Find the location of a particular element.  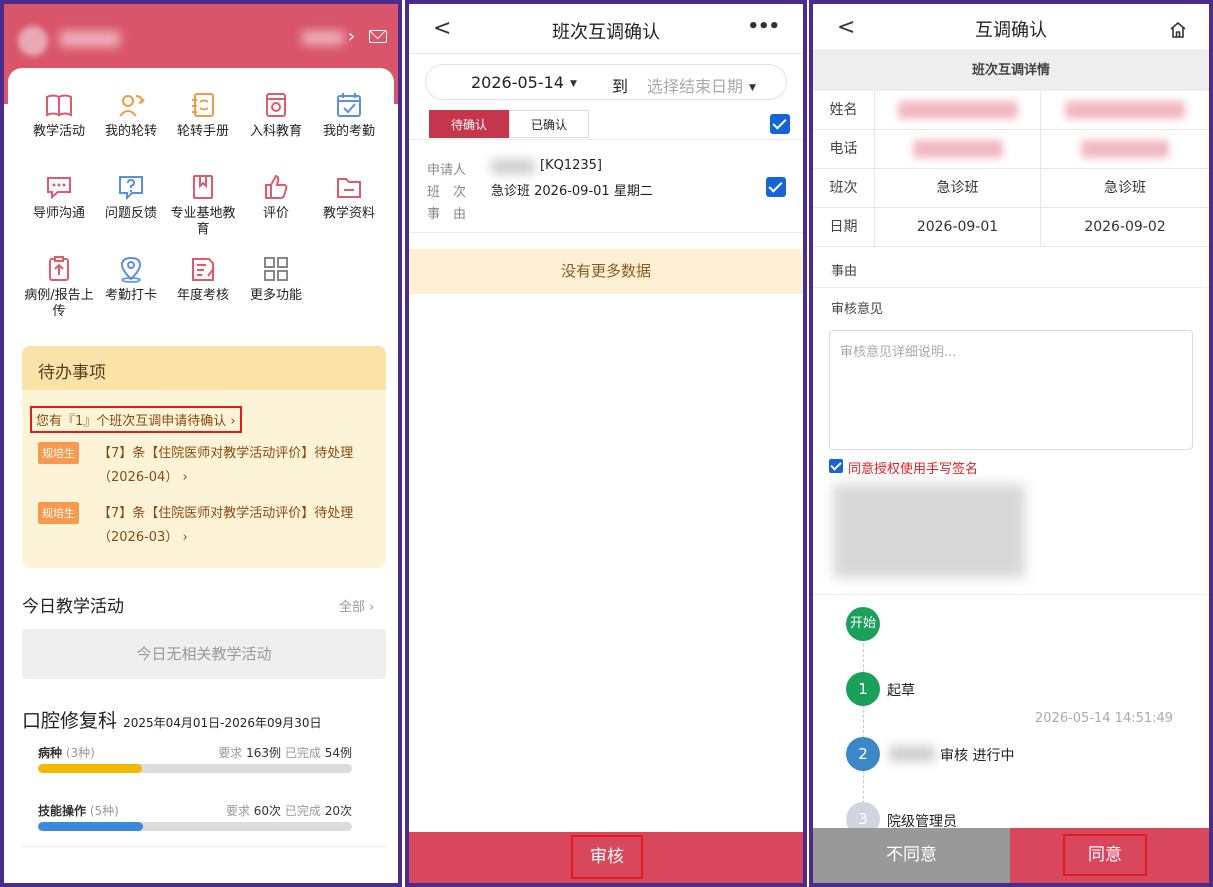

grid-item-label: 问题反馈 is located at coordinates (130, 213).